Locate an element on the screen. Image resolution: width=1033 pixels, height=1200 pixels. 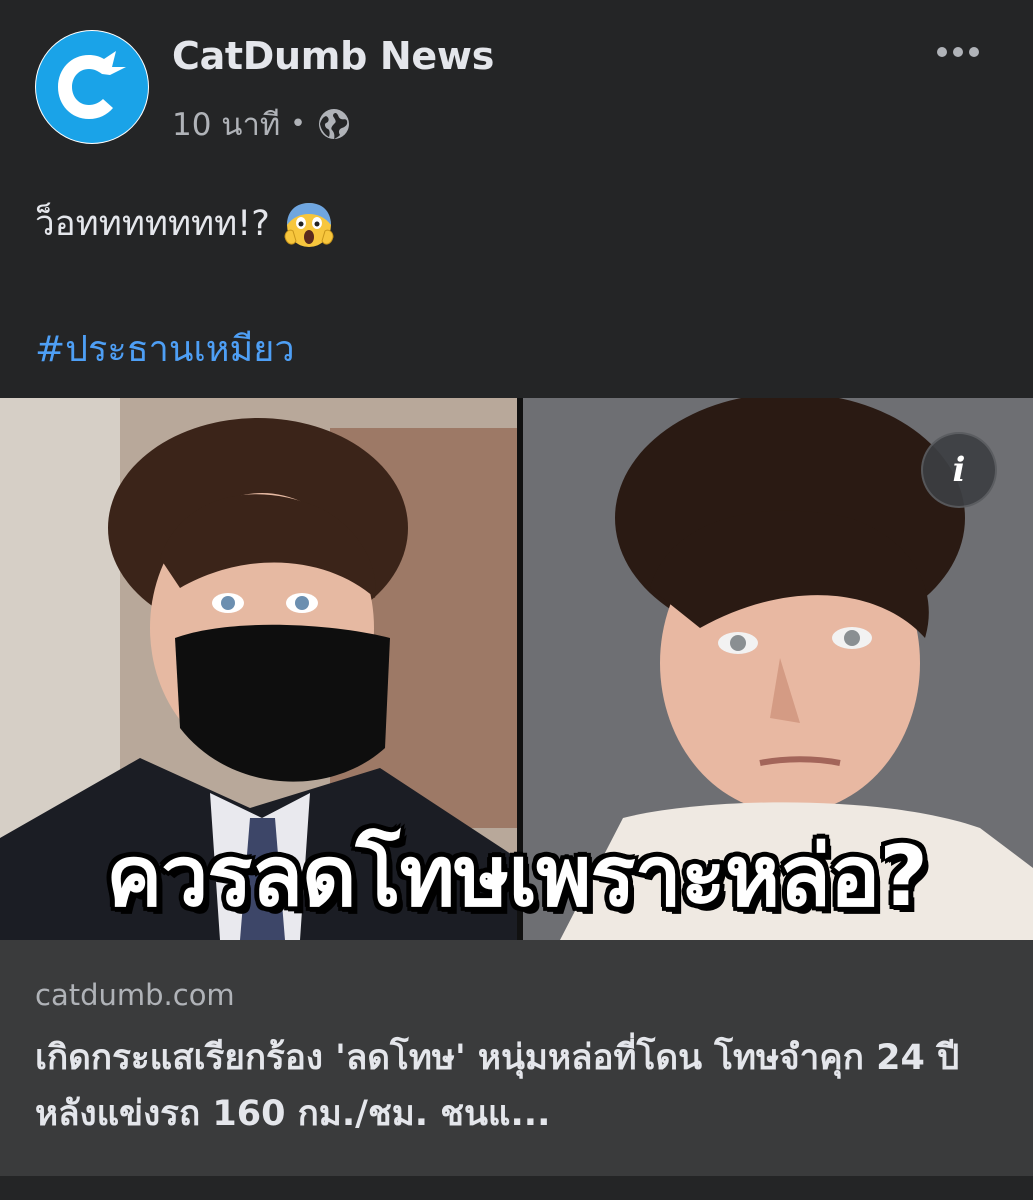
post-header: CatDumb News 10 นาที • is located at coordinates (516, 85).